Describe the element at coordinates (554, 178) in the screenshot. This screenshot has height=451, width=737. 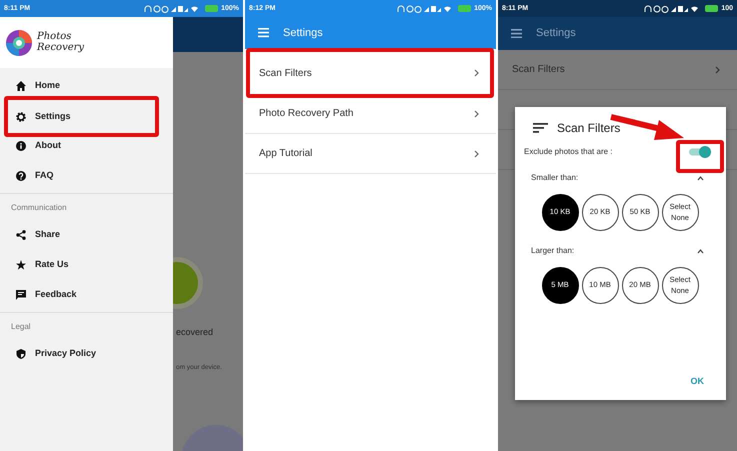
I see `group-label: Smaller than:` at that location.